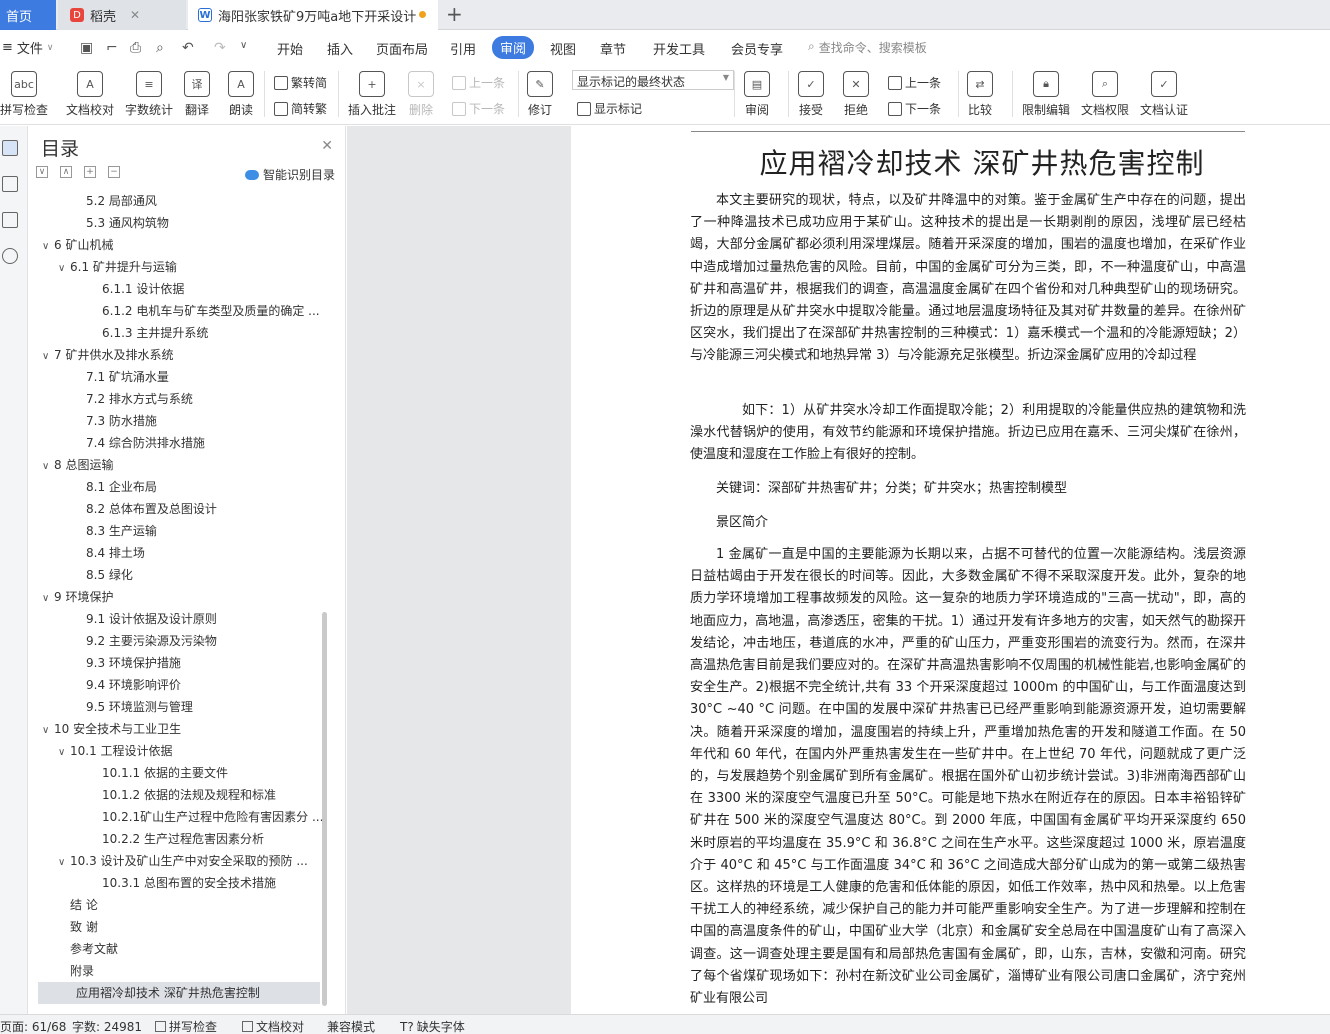 Image resolution: width=1330 pixels, height=1034 pixels. I want to click on accept-button: ✓ 接受, so click(811, 94).